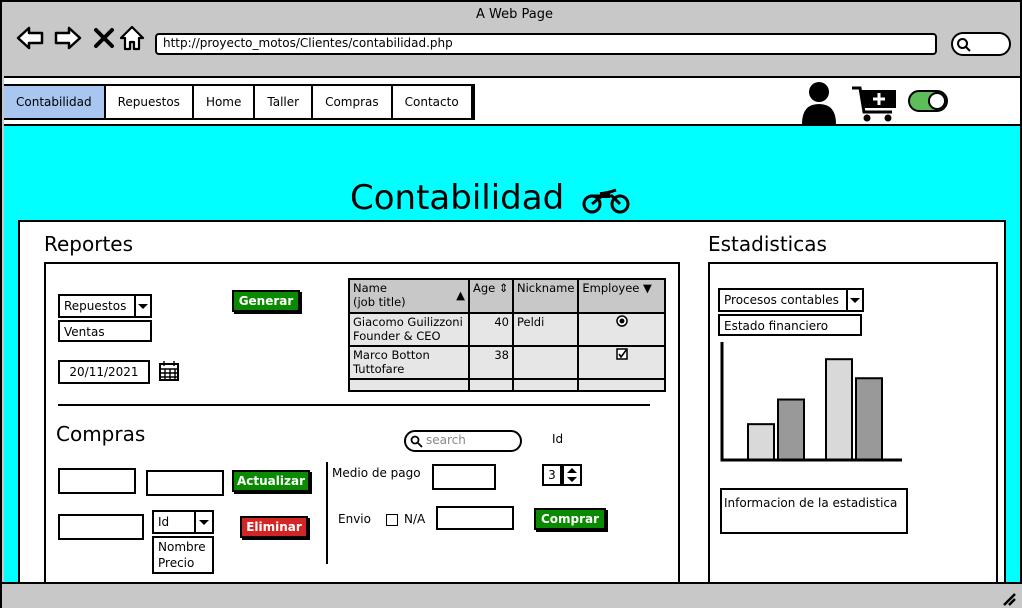 This screenshot has height=608, width=1022. What do you see at coordinates (475, 518) in the screenshot?
I see `envio-field` at bounding box center [475, 518].